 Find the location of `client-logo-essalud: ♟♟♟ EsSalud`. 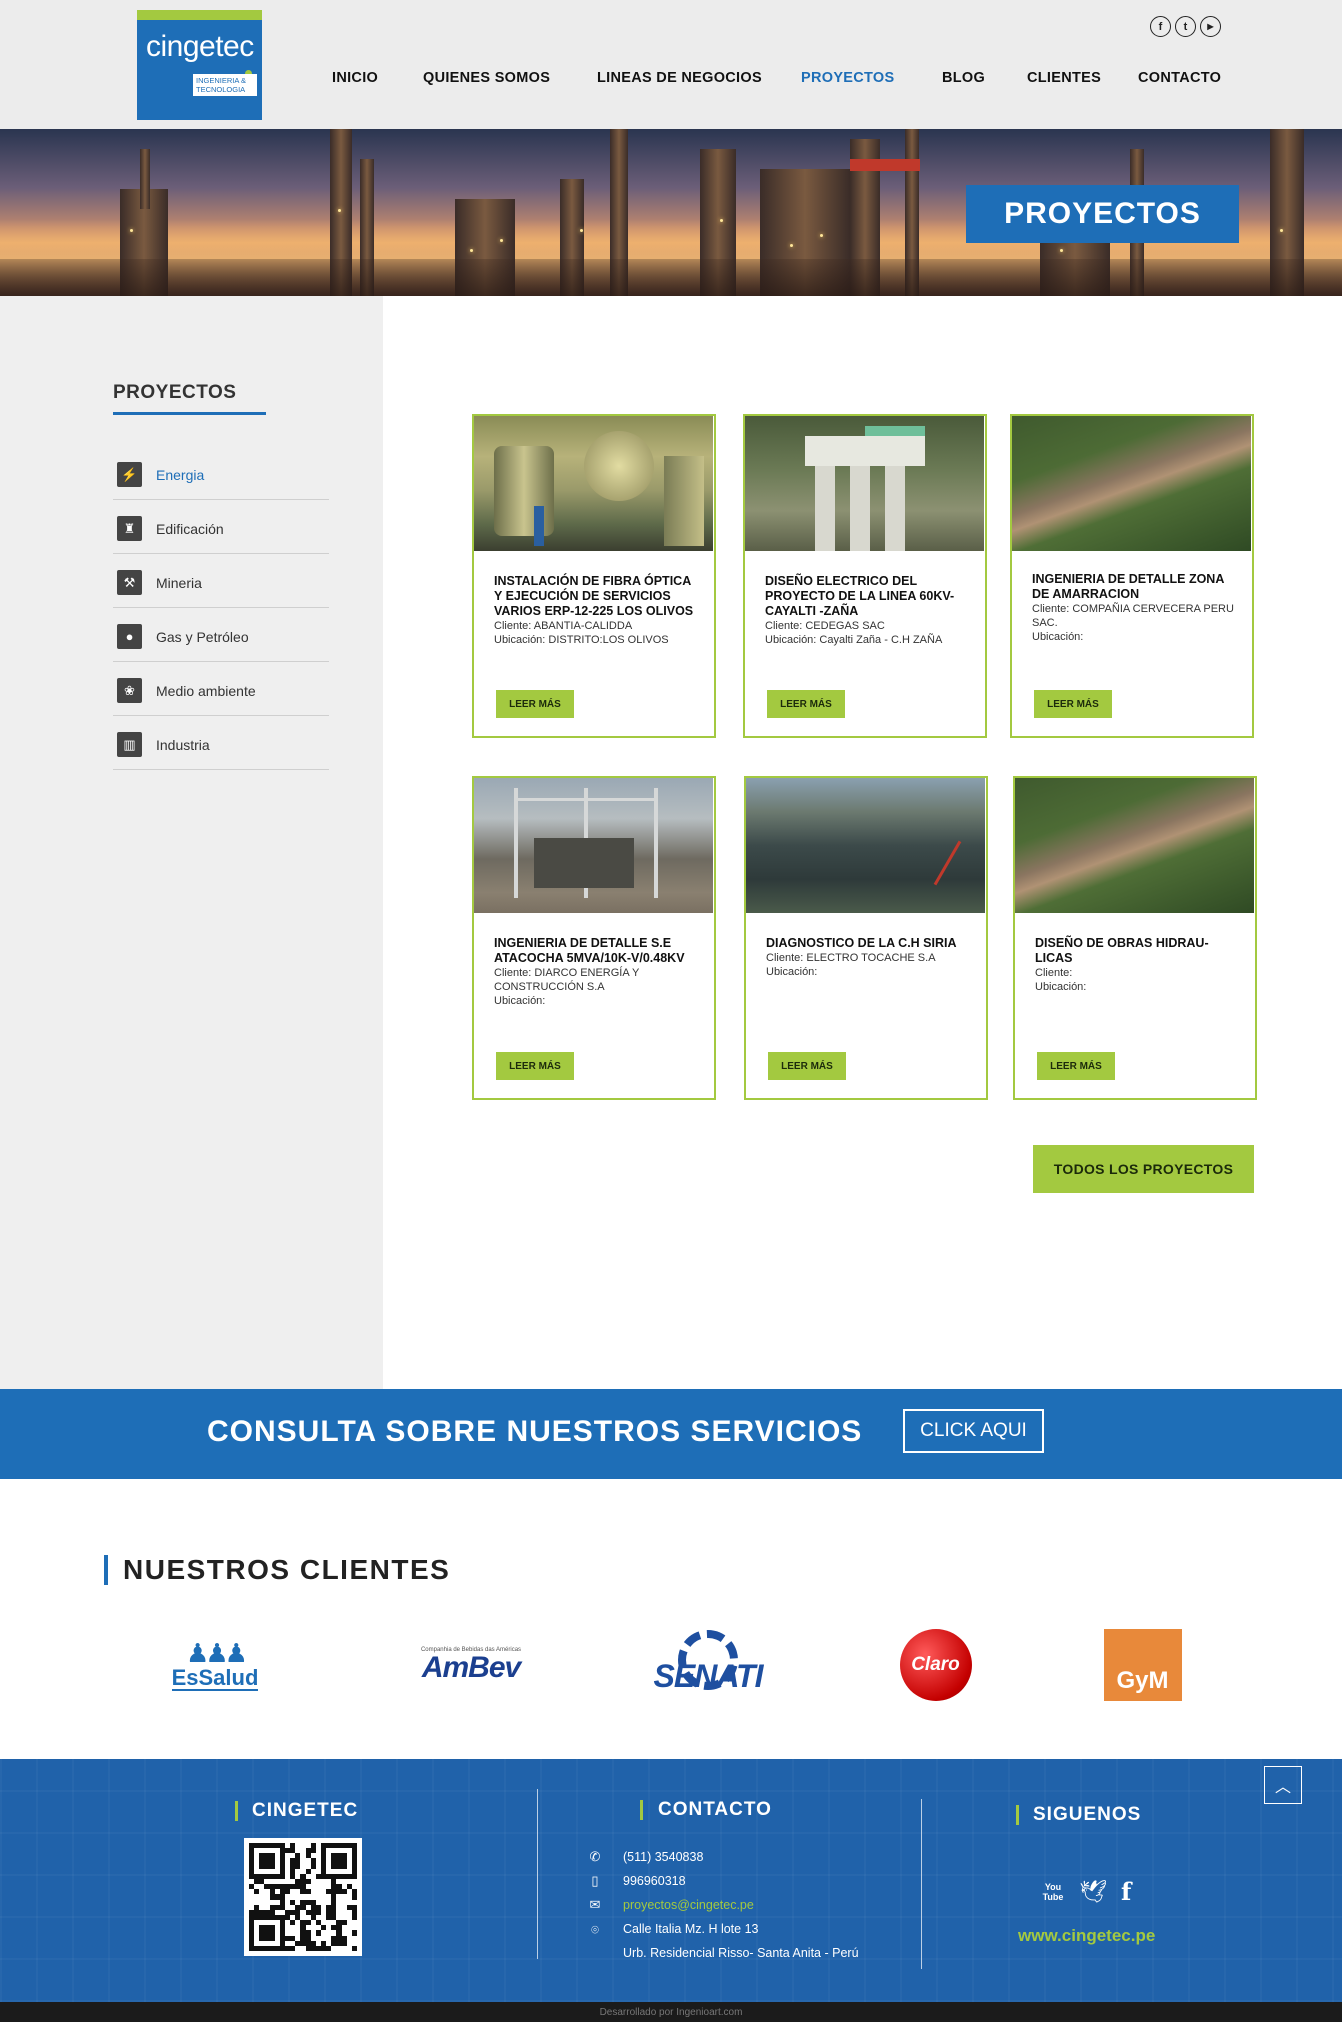

client-logo-essalud: ♟♟♟ EsSalud is located at coordinates (215, 1665).